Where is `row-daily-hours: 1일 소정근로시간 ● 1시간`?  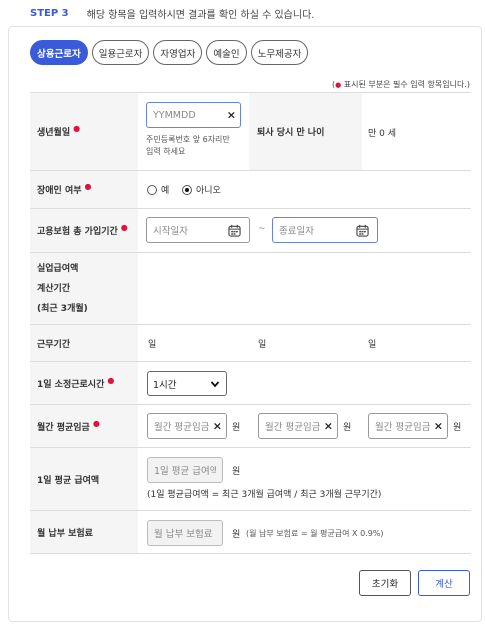 row-daily-hours: 1일 소정근로시간 ● 1시간 is located at coordinates (250, 382).